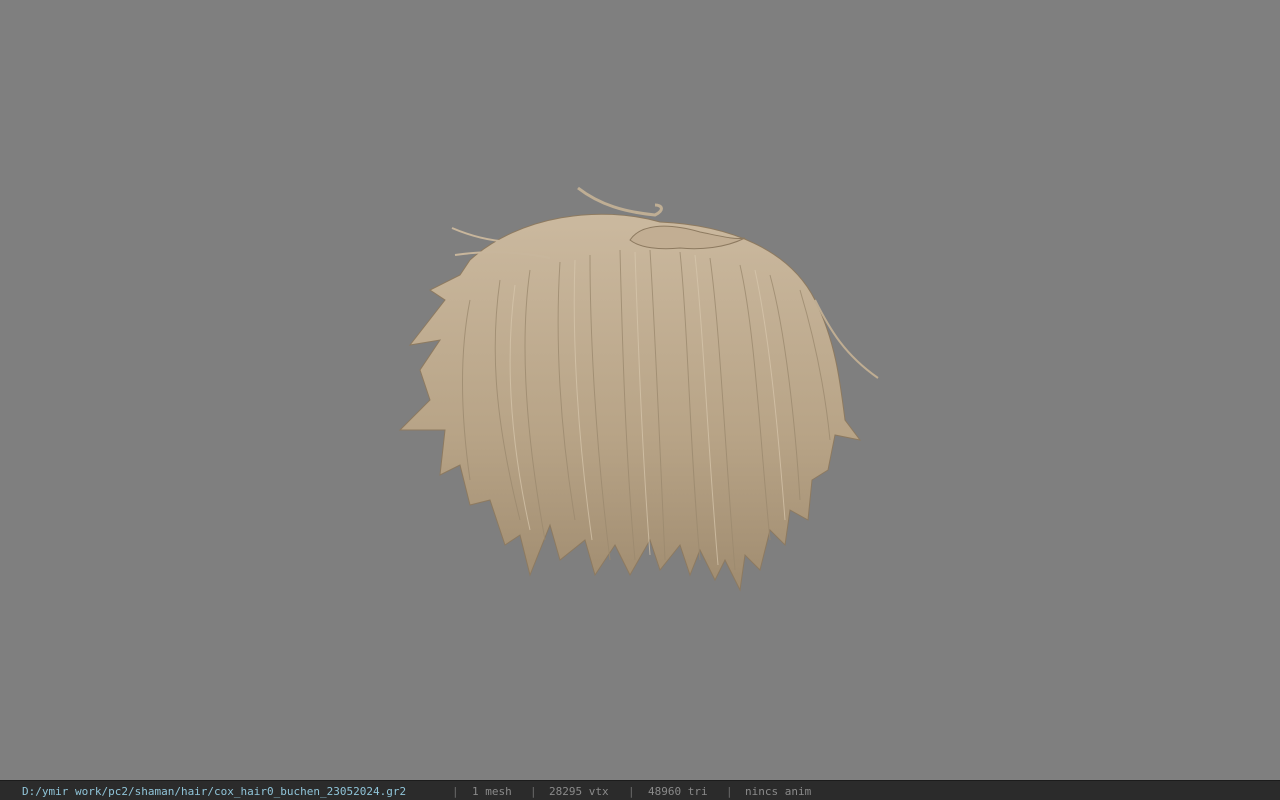  Describe the element at coordinates (678, 791) in the screenshot. I see `triangle-count: 48960 tri` at that location.